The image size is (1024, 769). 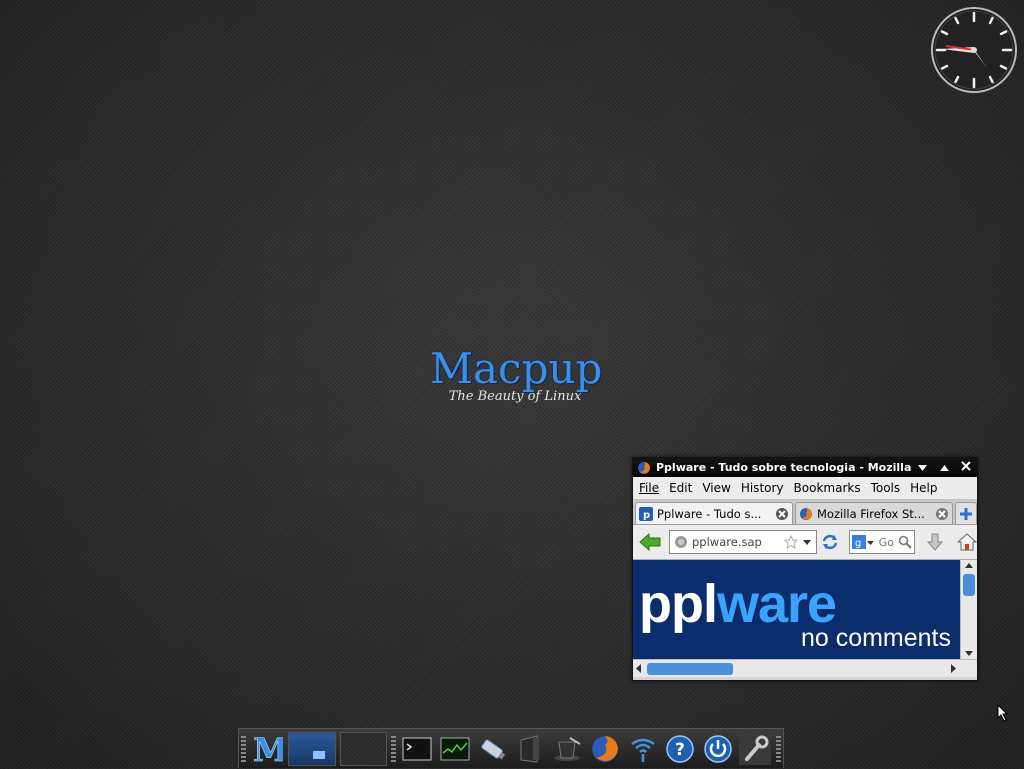 I want to click on settings-launcher, so click(x=755, y=748).